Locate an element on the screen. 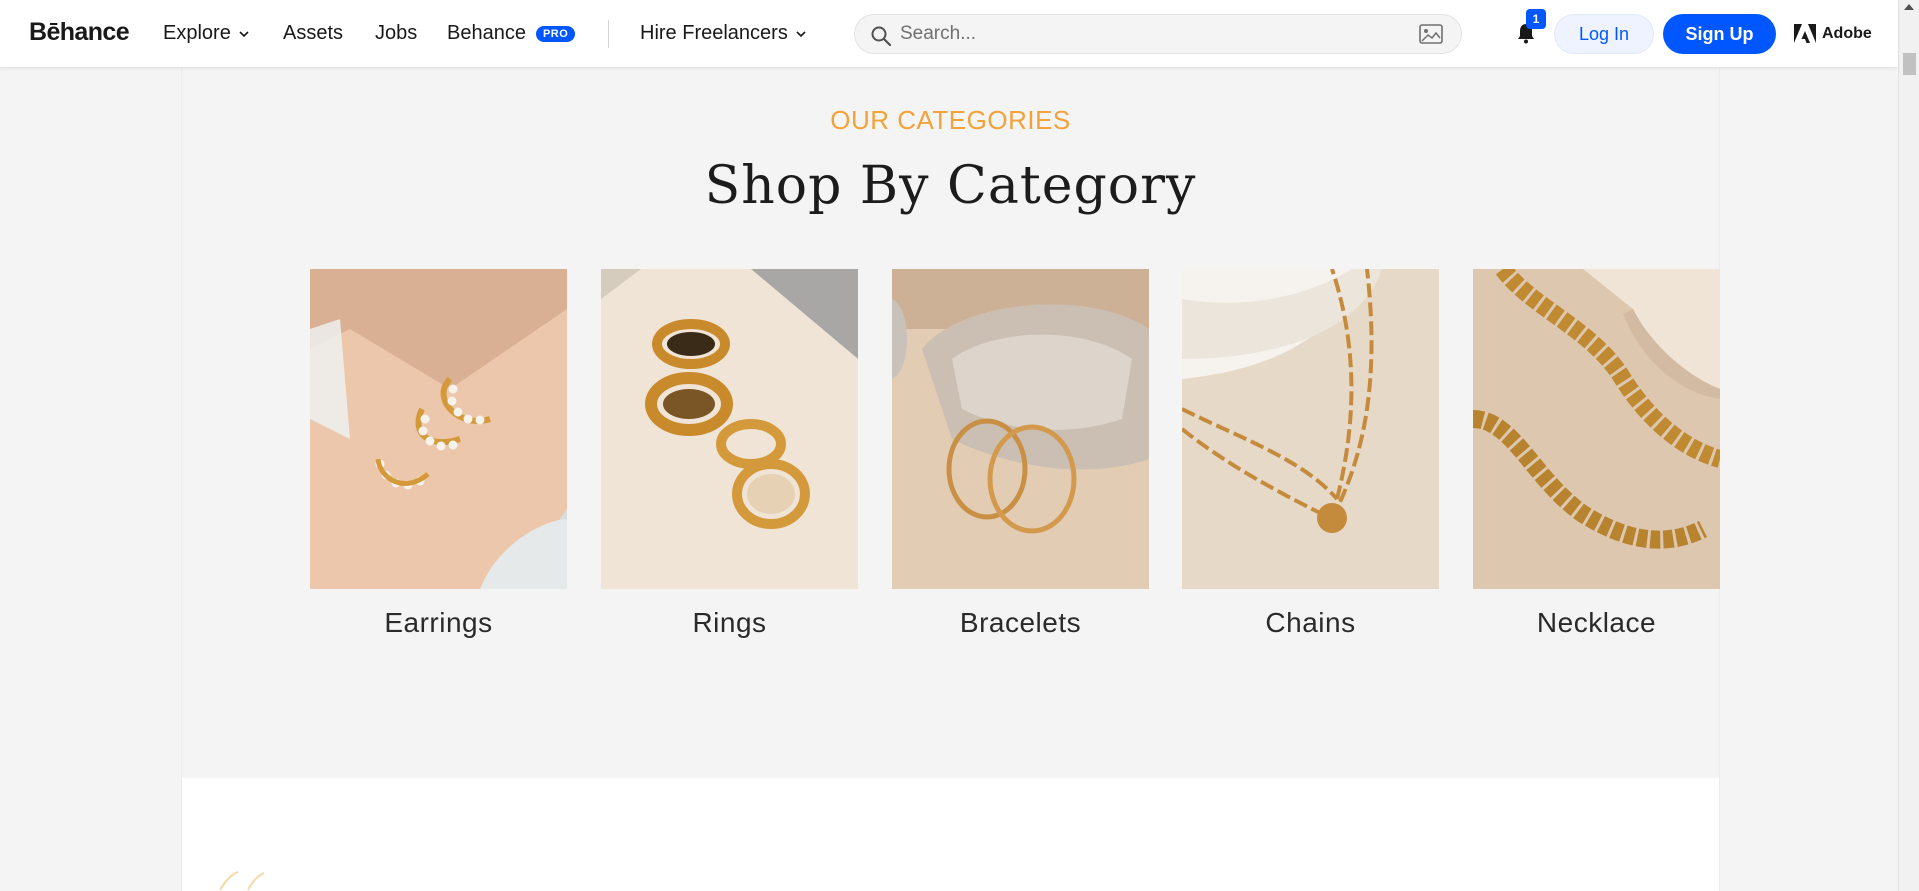 The width and height of the screenshot is (1919, 891). category-label: Necklace is located at coordinates (1596, 622).